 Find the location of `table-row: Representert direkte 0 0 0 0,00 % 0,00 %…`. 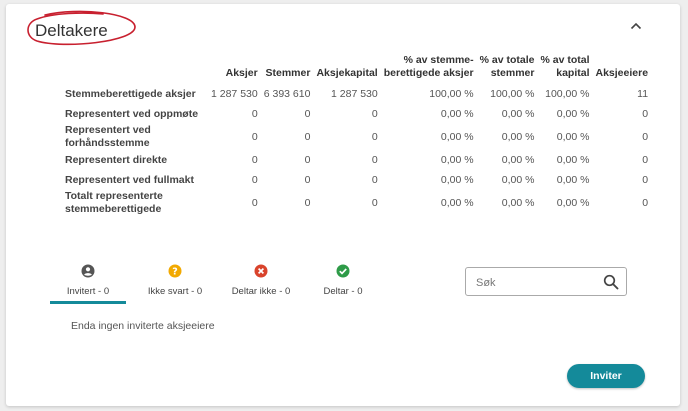

table-row: Representert direkte 0 0 0 0,00 % 0,00 %… is located at coordinates (356, 160).